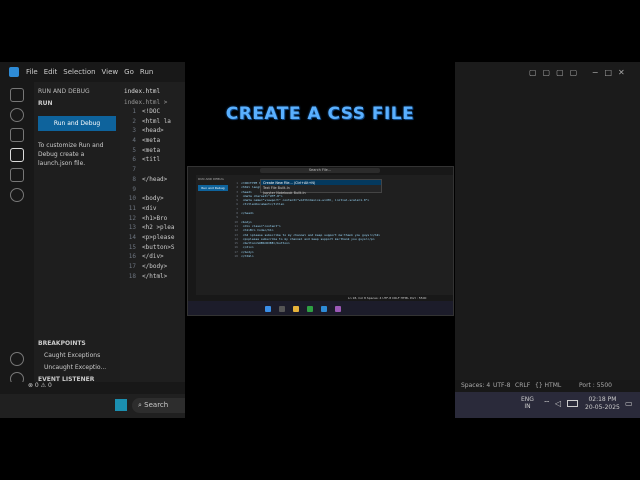 This screenshot has width=640, height=480. I want to click on code-line: 10 <body>, so click(152, 200).